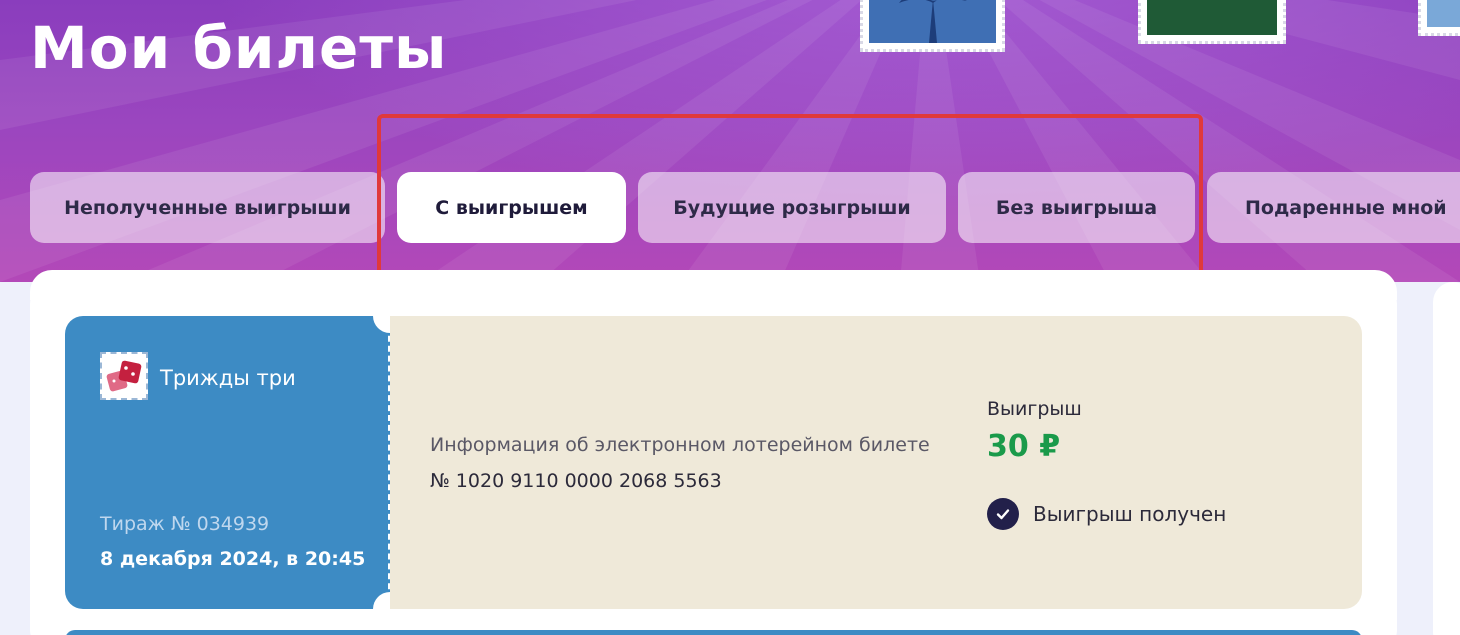 The image size is (1460, 635). Describe the element at coordinates (713, 632) in the screenshot. I see `next-ticket-card` at that location.